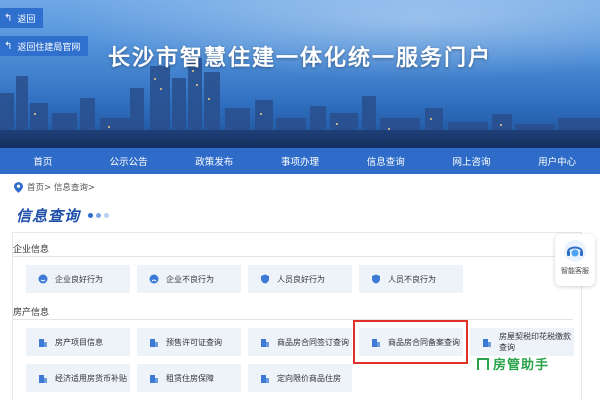 This screenshot has height=400, width=600. What do you see at coordinates (48, 216) in the screenshot?
I see `section-title: 信息查询` at bounding box center [48, 216].